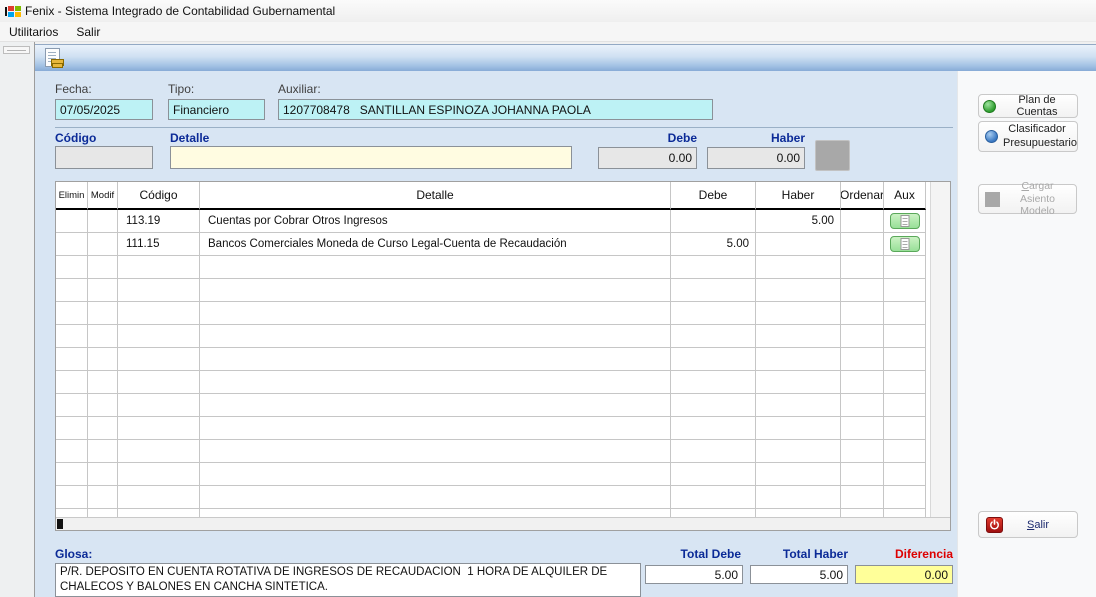  Describe the element at coordinates (435, 221) in the screenshot. I see `cell-detalle: Cuentas por Cobrar Otros Ingresos` at that location.